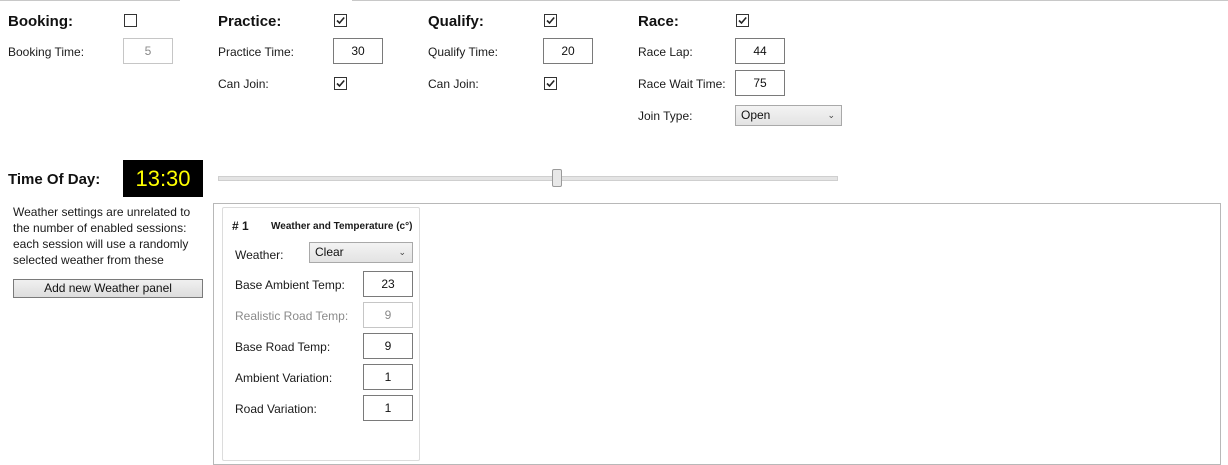 This screenshot has width=1228, height=465. I want to click on race-enabled-checkbox, so click(742, 20).